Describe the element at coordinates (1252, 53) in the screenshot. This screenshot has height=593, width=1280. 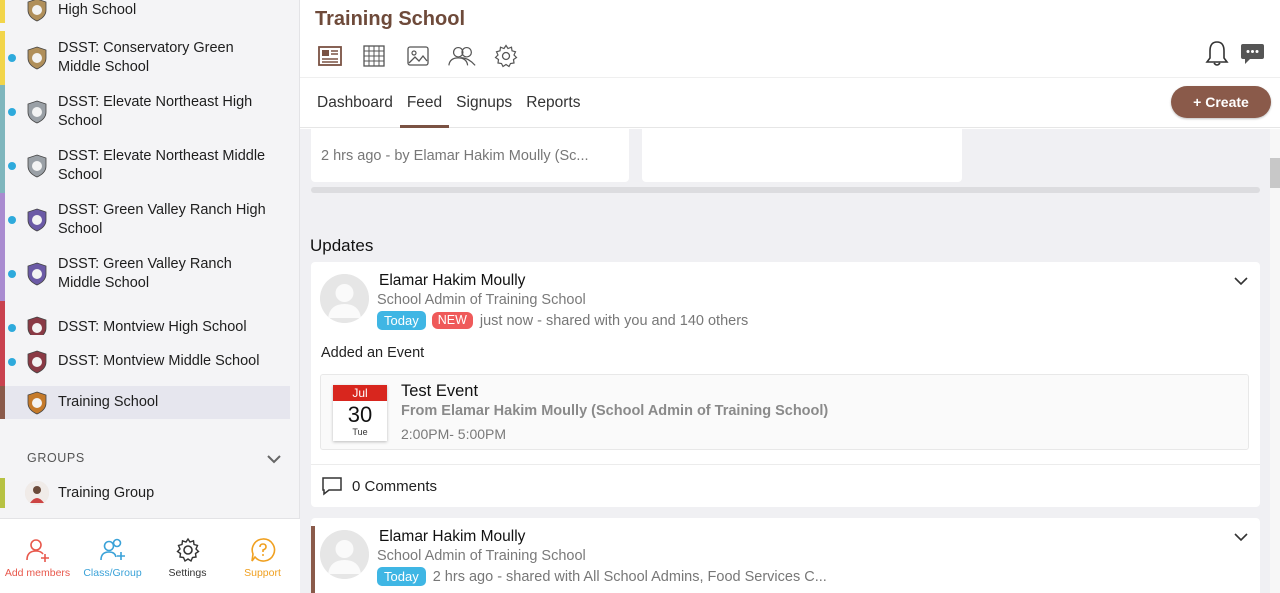
I see `chat-icon` at that location.